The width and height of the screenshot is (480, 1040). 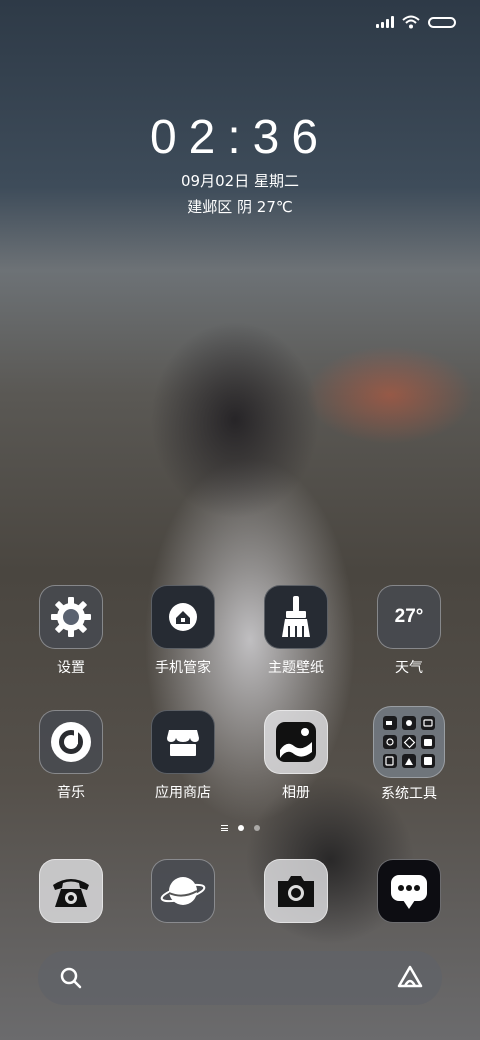 I want to click on signal-icon, so click(x=385, y=22).